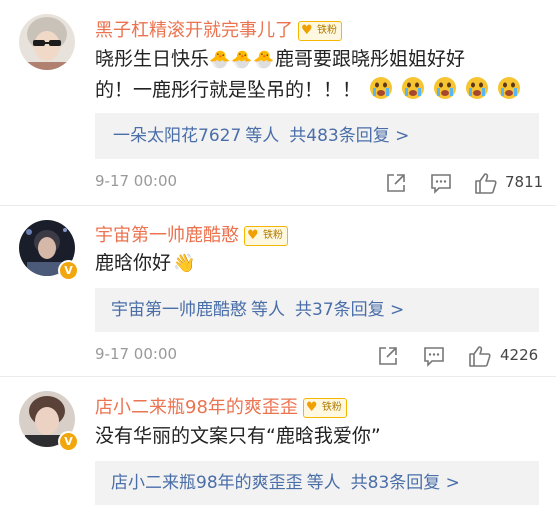 The height and width of the screenshot is (513, 556). What do you see at coordinates (405, 483) in the screenshot?
I see `reply-total-link: 共83条回复 >` at bounding box center [405, 483].